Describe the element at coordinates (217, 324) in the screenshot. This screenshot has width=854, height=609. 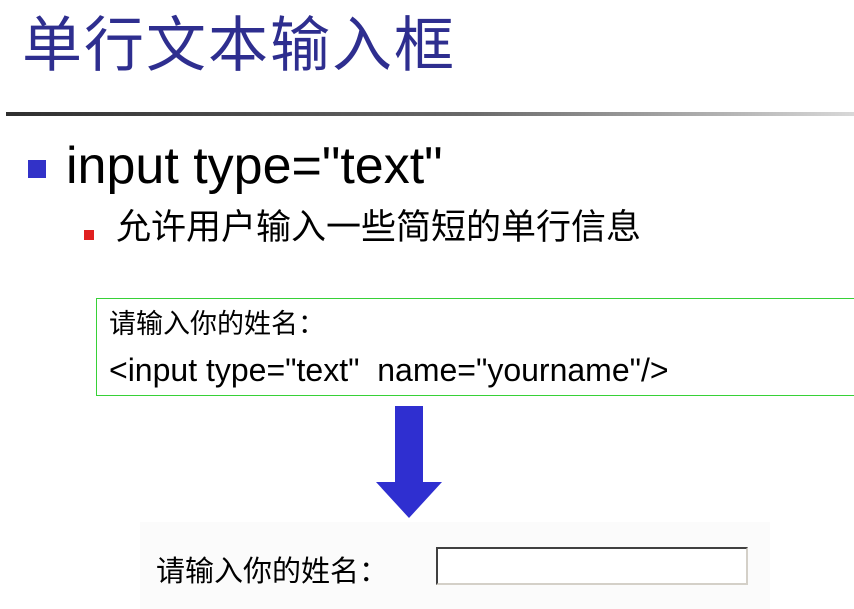
I see `code-line-label: 请输入你的姓名：` at that location.